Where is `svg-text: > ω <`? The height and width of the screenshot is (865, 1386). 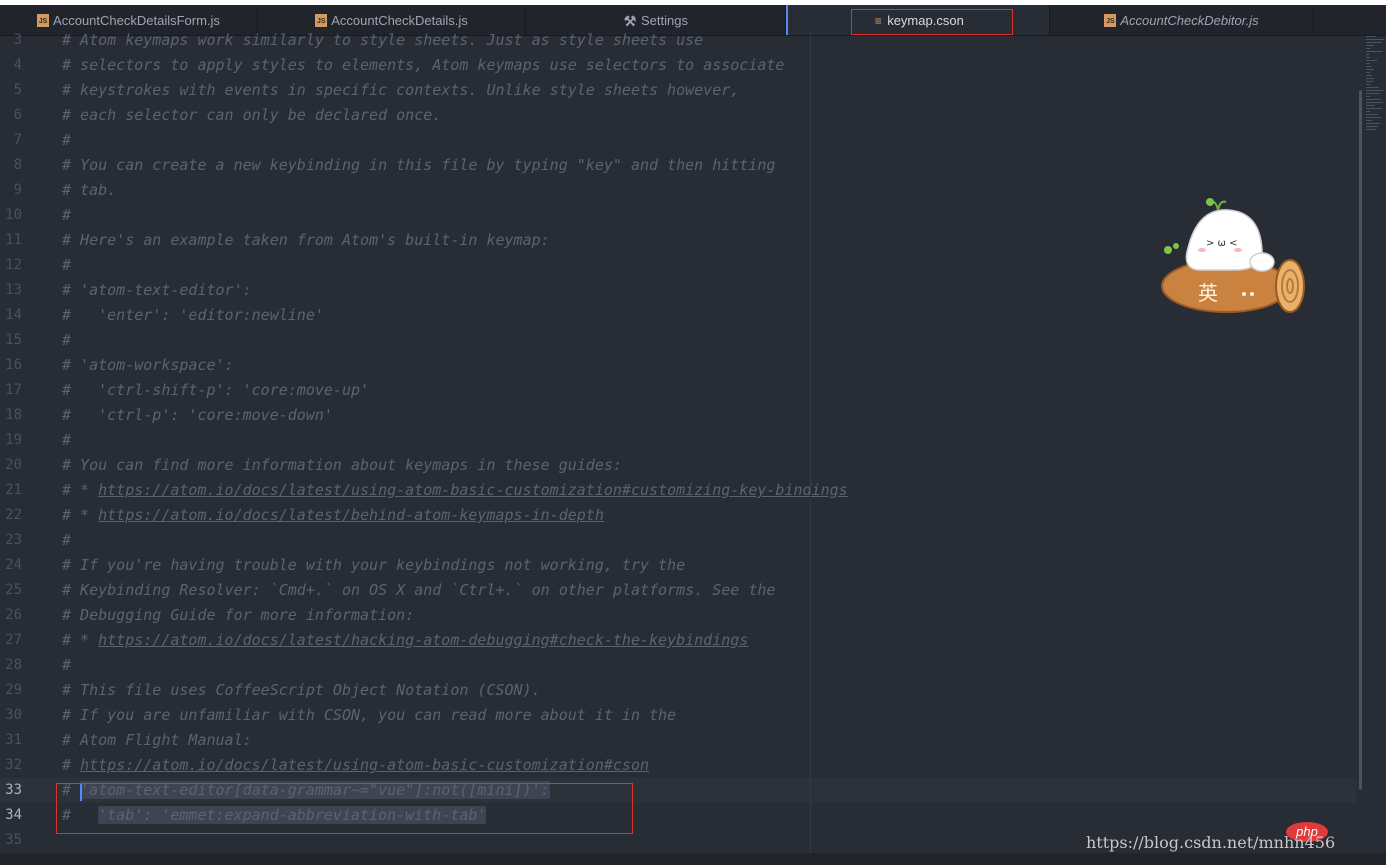 svg-text: > ω < is located at coordinates (1222, 243).